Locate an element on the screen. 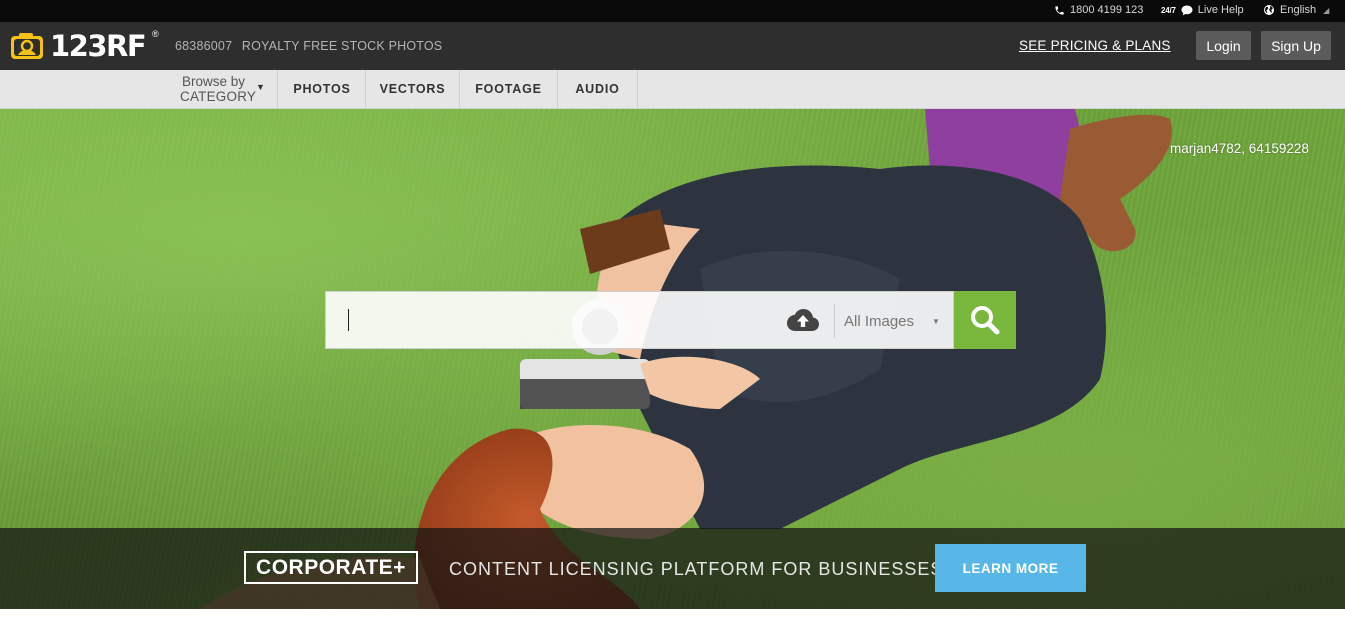 This screenshot has height=621, width=1345. browse-label-top: Browse by is located at coordinates (214, 81).